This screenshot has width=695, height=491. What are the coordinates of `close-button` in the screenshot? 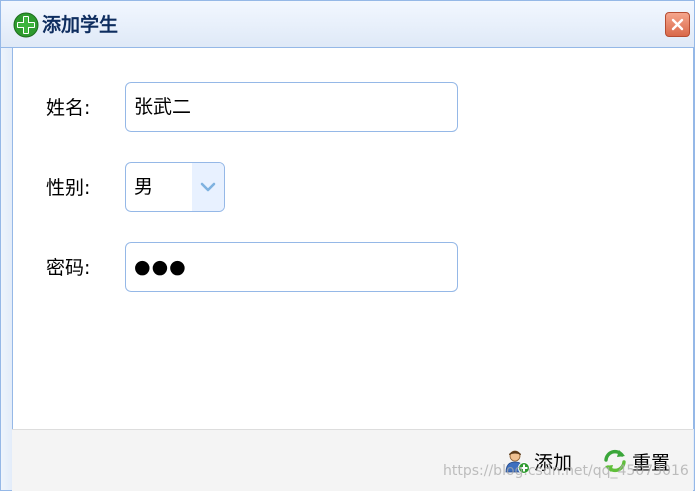 It's located at (677, 24).